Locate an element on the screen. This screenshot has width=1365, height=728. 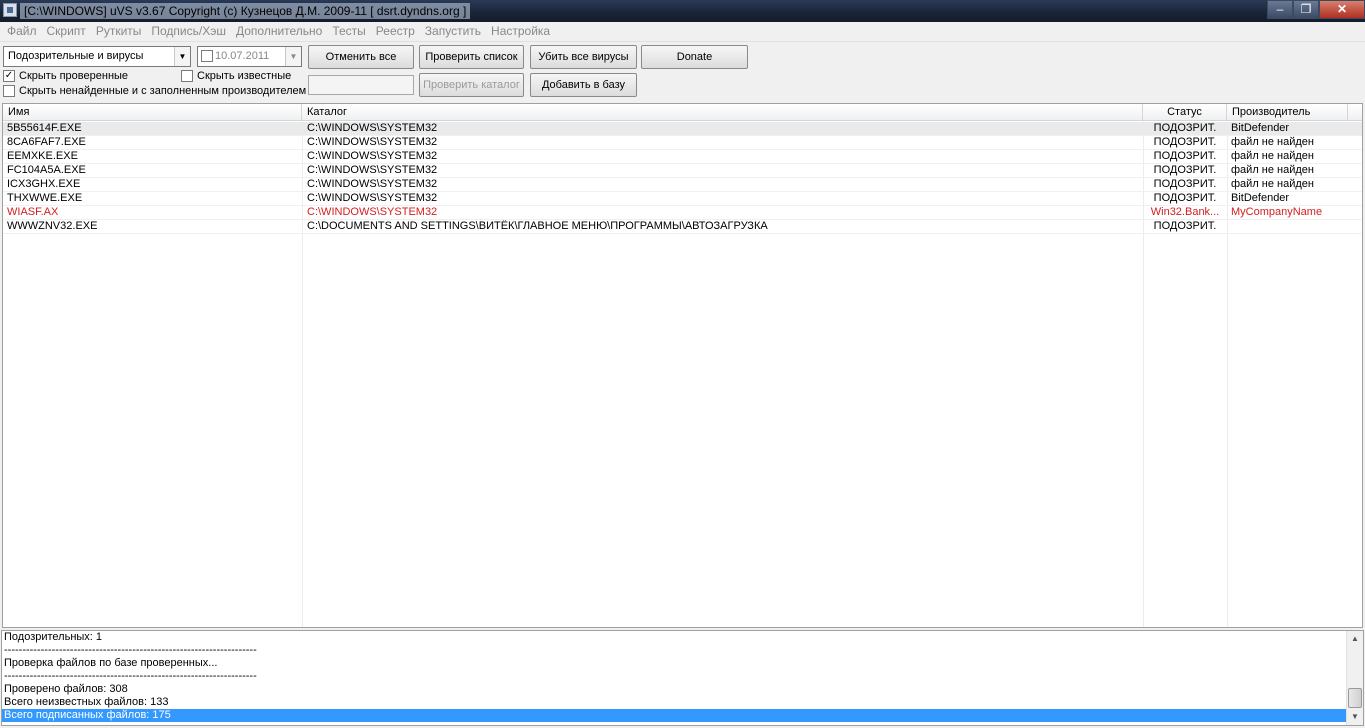
hide-known-checkbox: Скрыть известные is located at coordinates (236, 76).